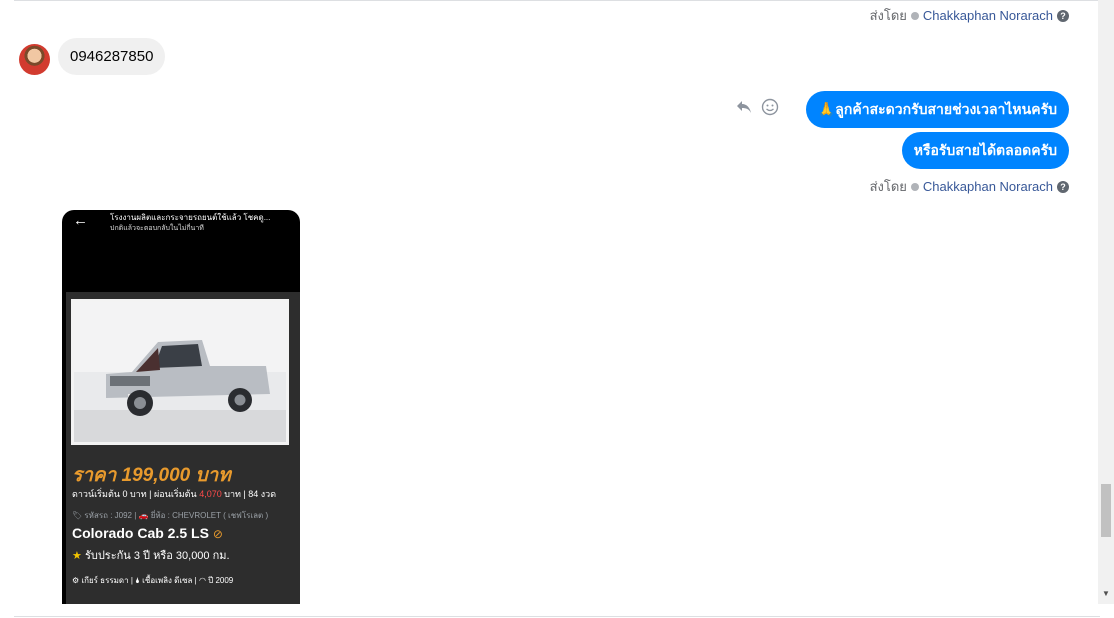  I want to click on monthly-payment-amount: 4,070, so click(210, 494).